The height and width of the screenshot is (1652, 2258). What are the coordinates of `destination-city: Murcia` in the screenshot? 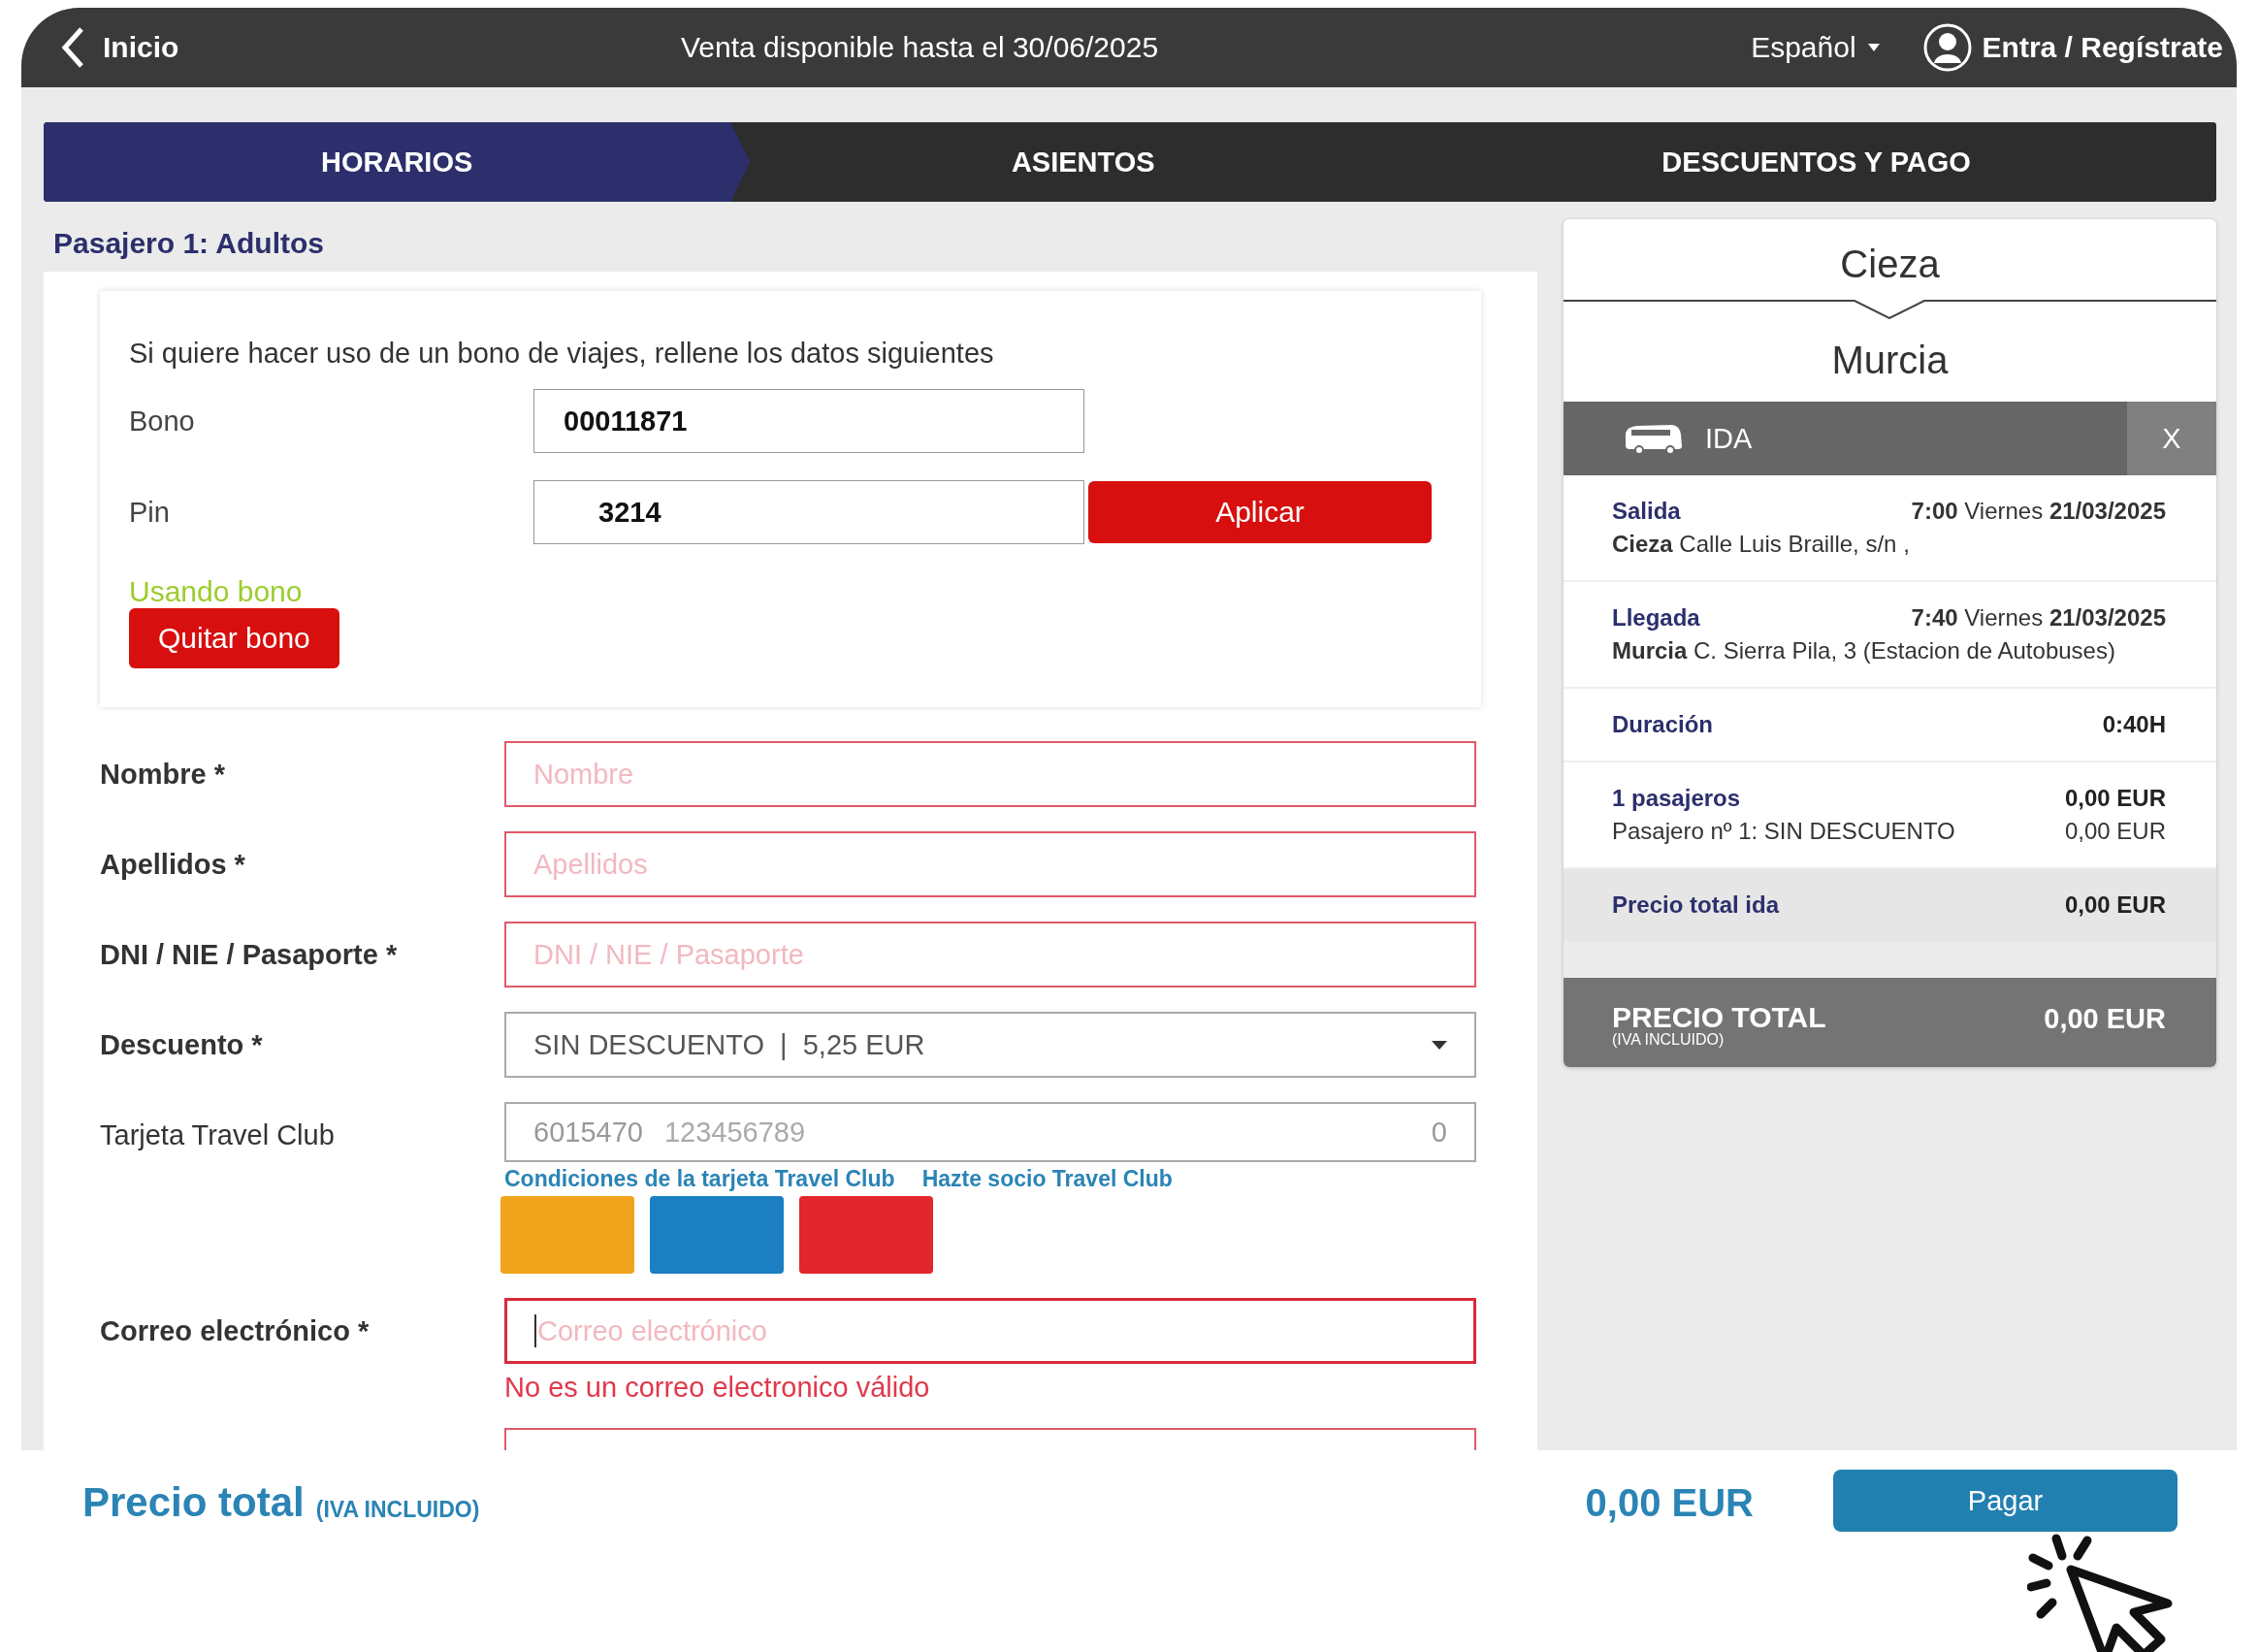 It's located at (1890, 360).